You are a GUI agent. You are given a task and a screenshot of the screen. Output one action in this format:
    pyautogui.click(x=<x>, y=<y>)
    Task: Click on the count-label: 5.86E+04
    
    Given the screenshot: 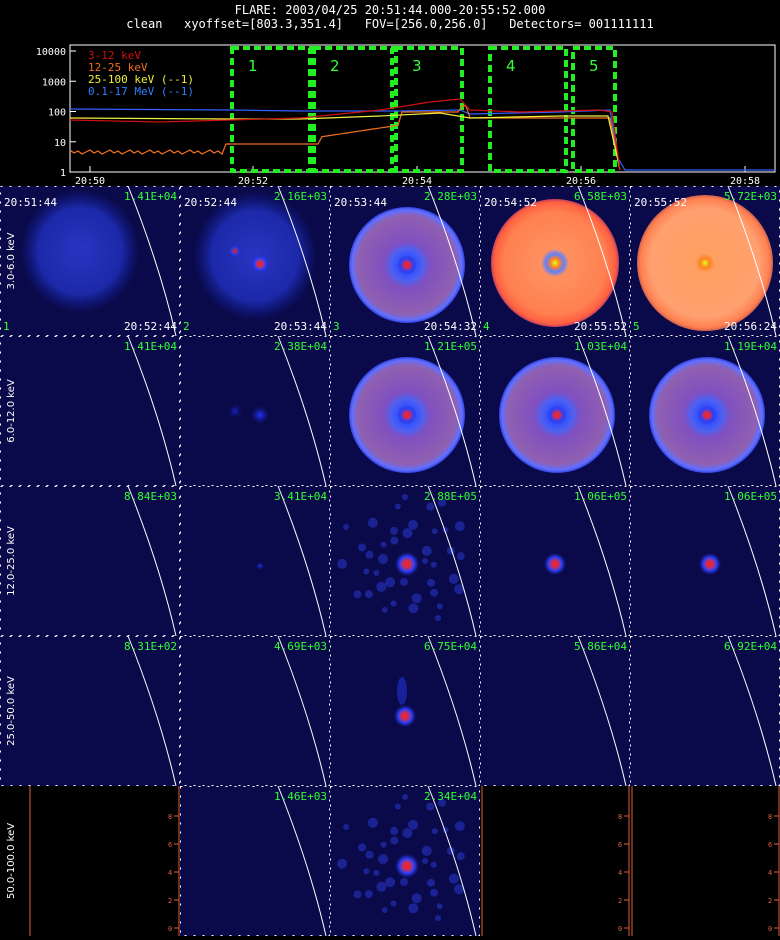 What is the action you would take?
    pyautogui.click(x=600, y=646)
    